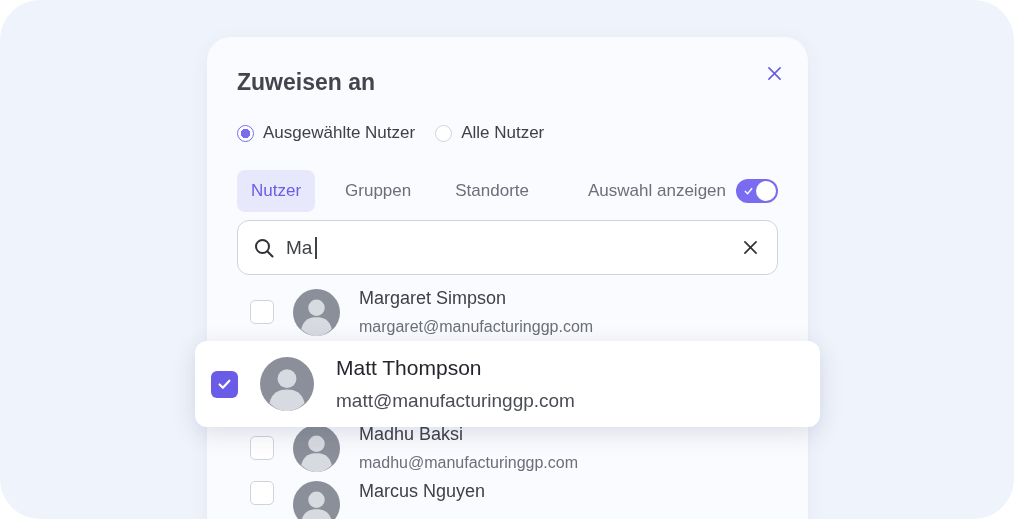 The height and width of the screenshot is (519, 1014). I want to click on user-email: matt@manufacturinggp.com, so click(455, 401).